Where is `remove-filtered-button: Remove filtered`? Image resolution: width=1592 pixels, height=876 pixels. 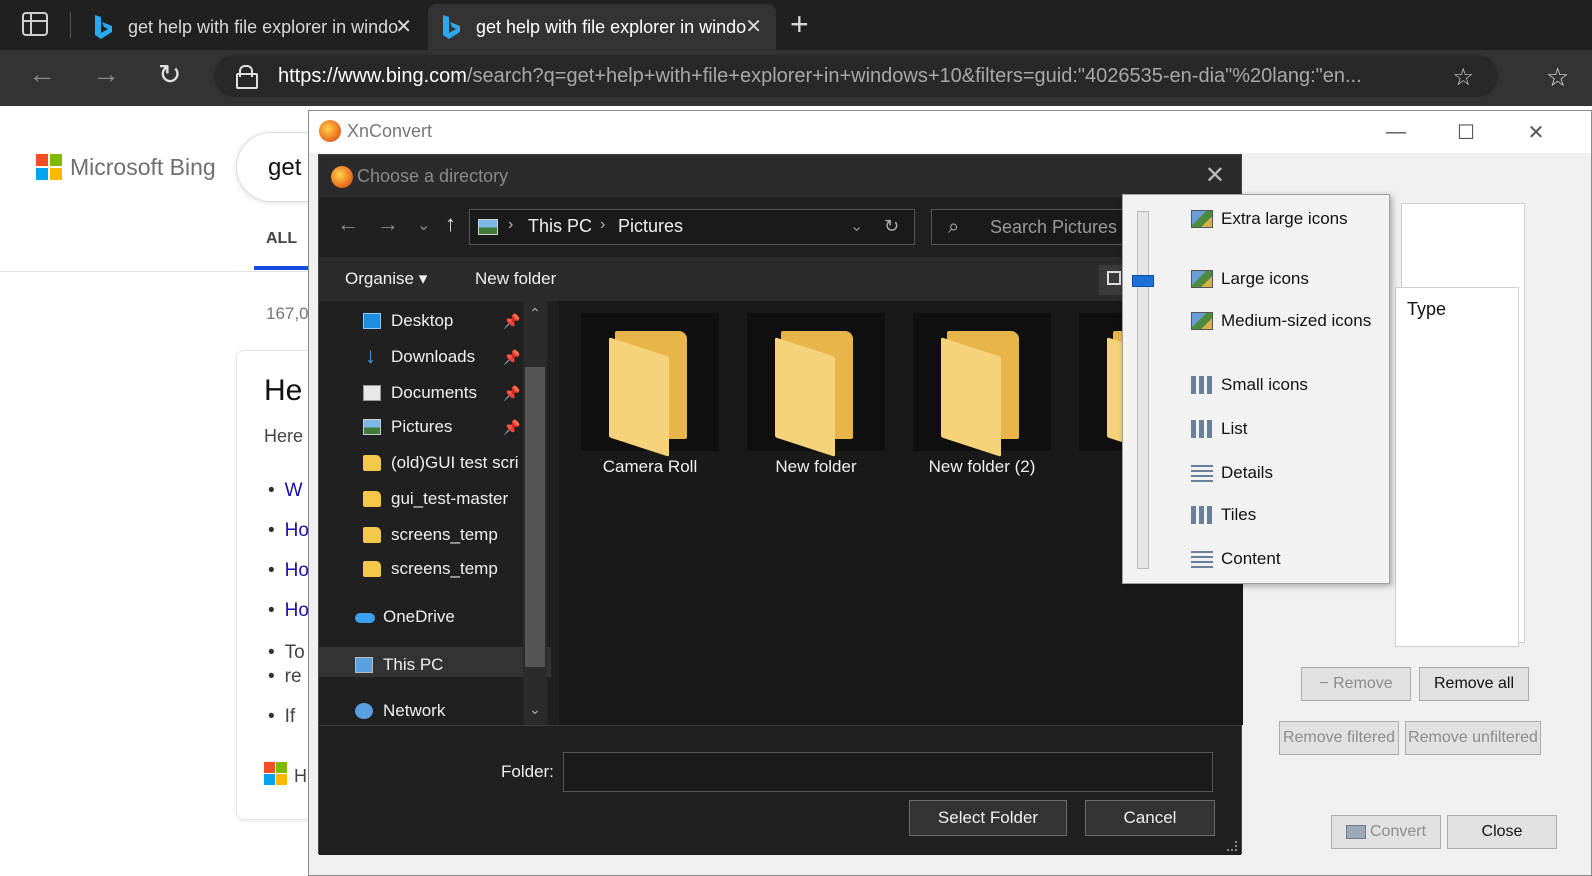 remove-filtered-button: Remove filtered is located at coordinates (1339, 738).